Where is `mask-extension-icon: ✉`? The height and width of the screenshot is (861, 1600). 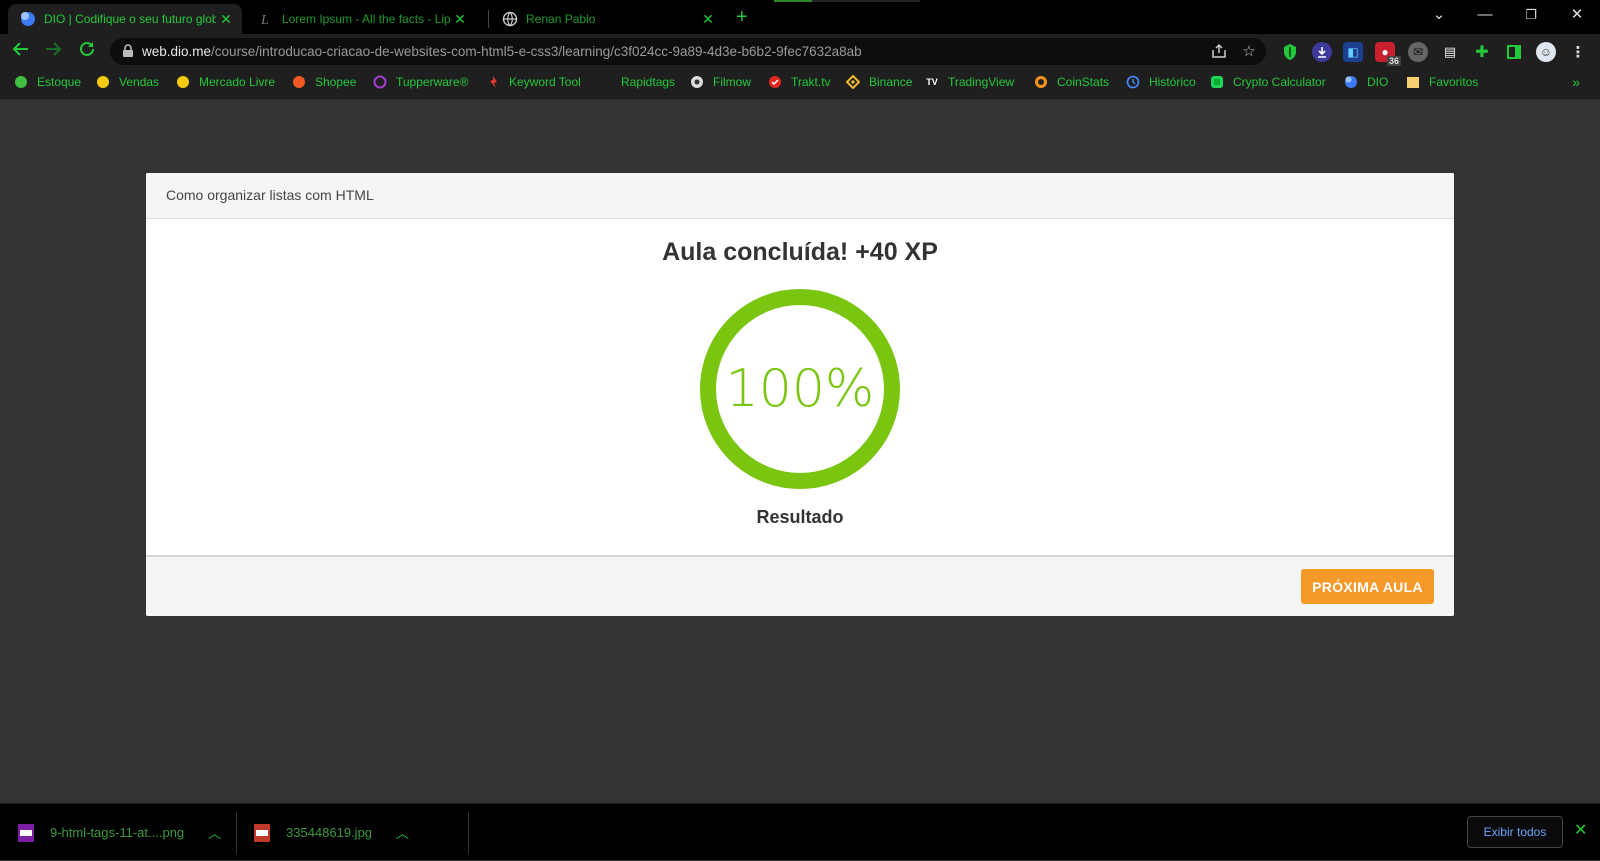
mask-extension-icon: ✉ is located at coordinates (1418, 52).